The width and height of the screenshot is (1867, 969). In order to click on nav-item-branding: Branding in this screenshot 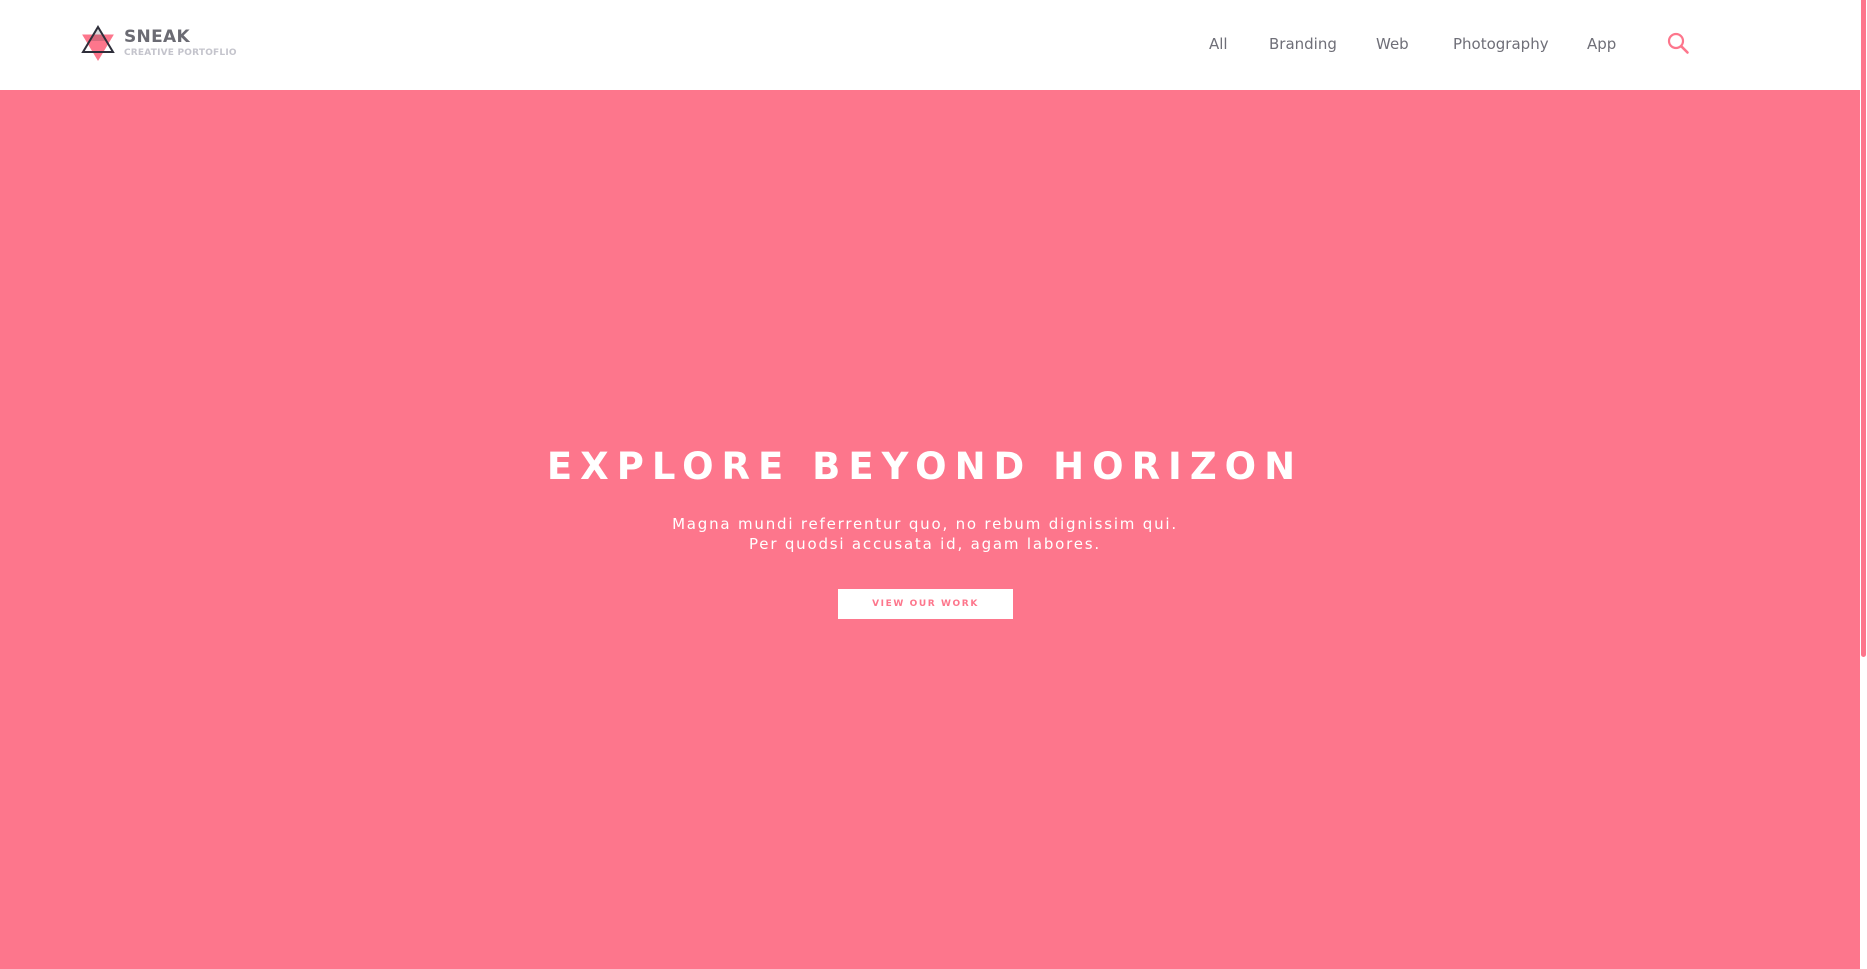, I will do `click(1303, 44)`.